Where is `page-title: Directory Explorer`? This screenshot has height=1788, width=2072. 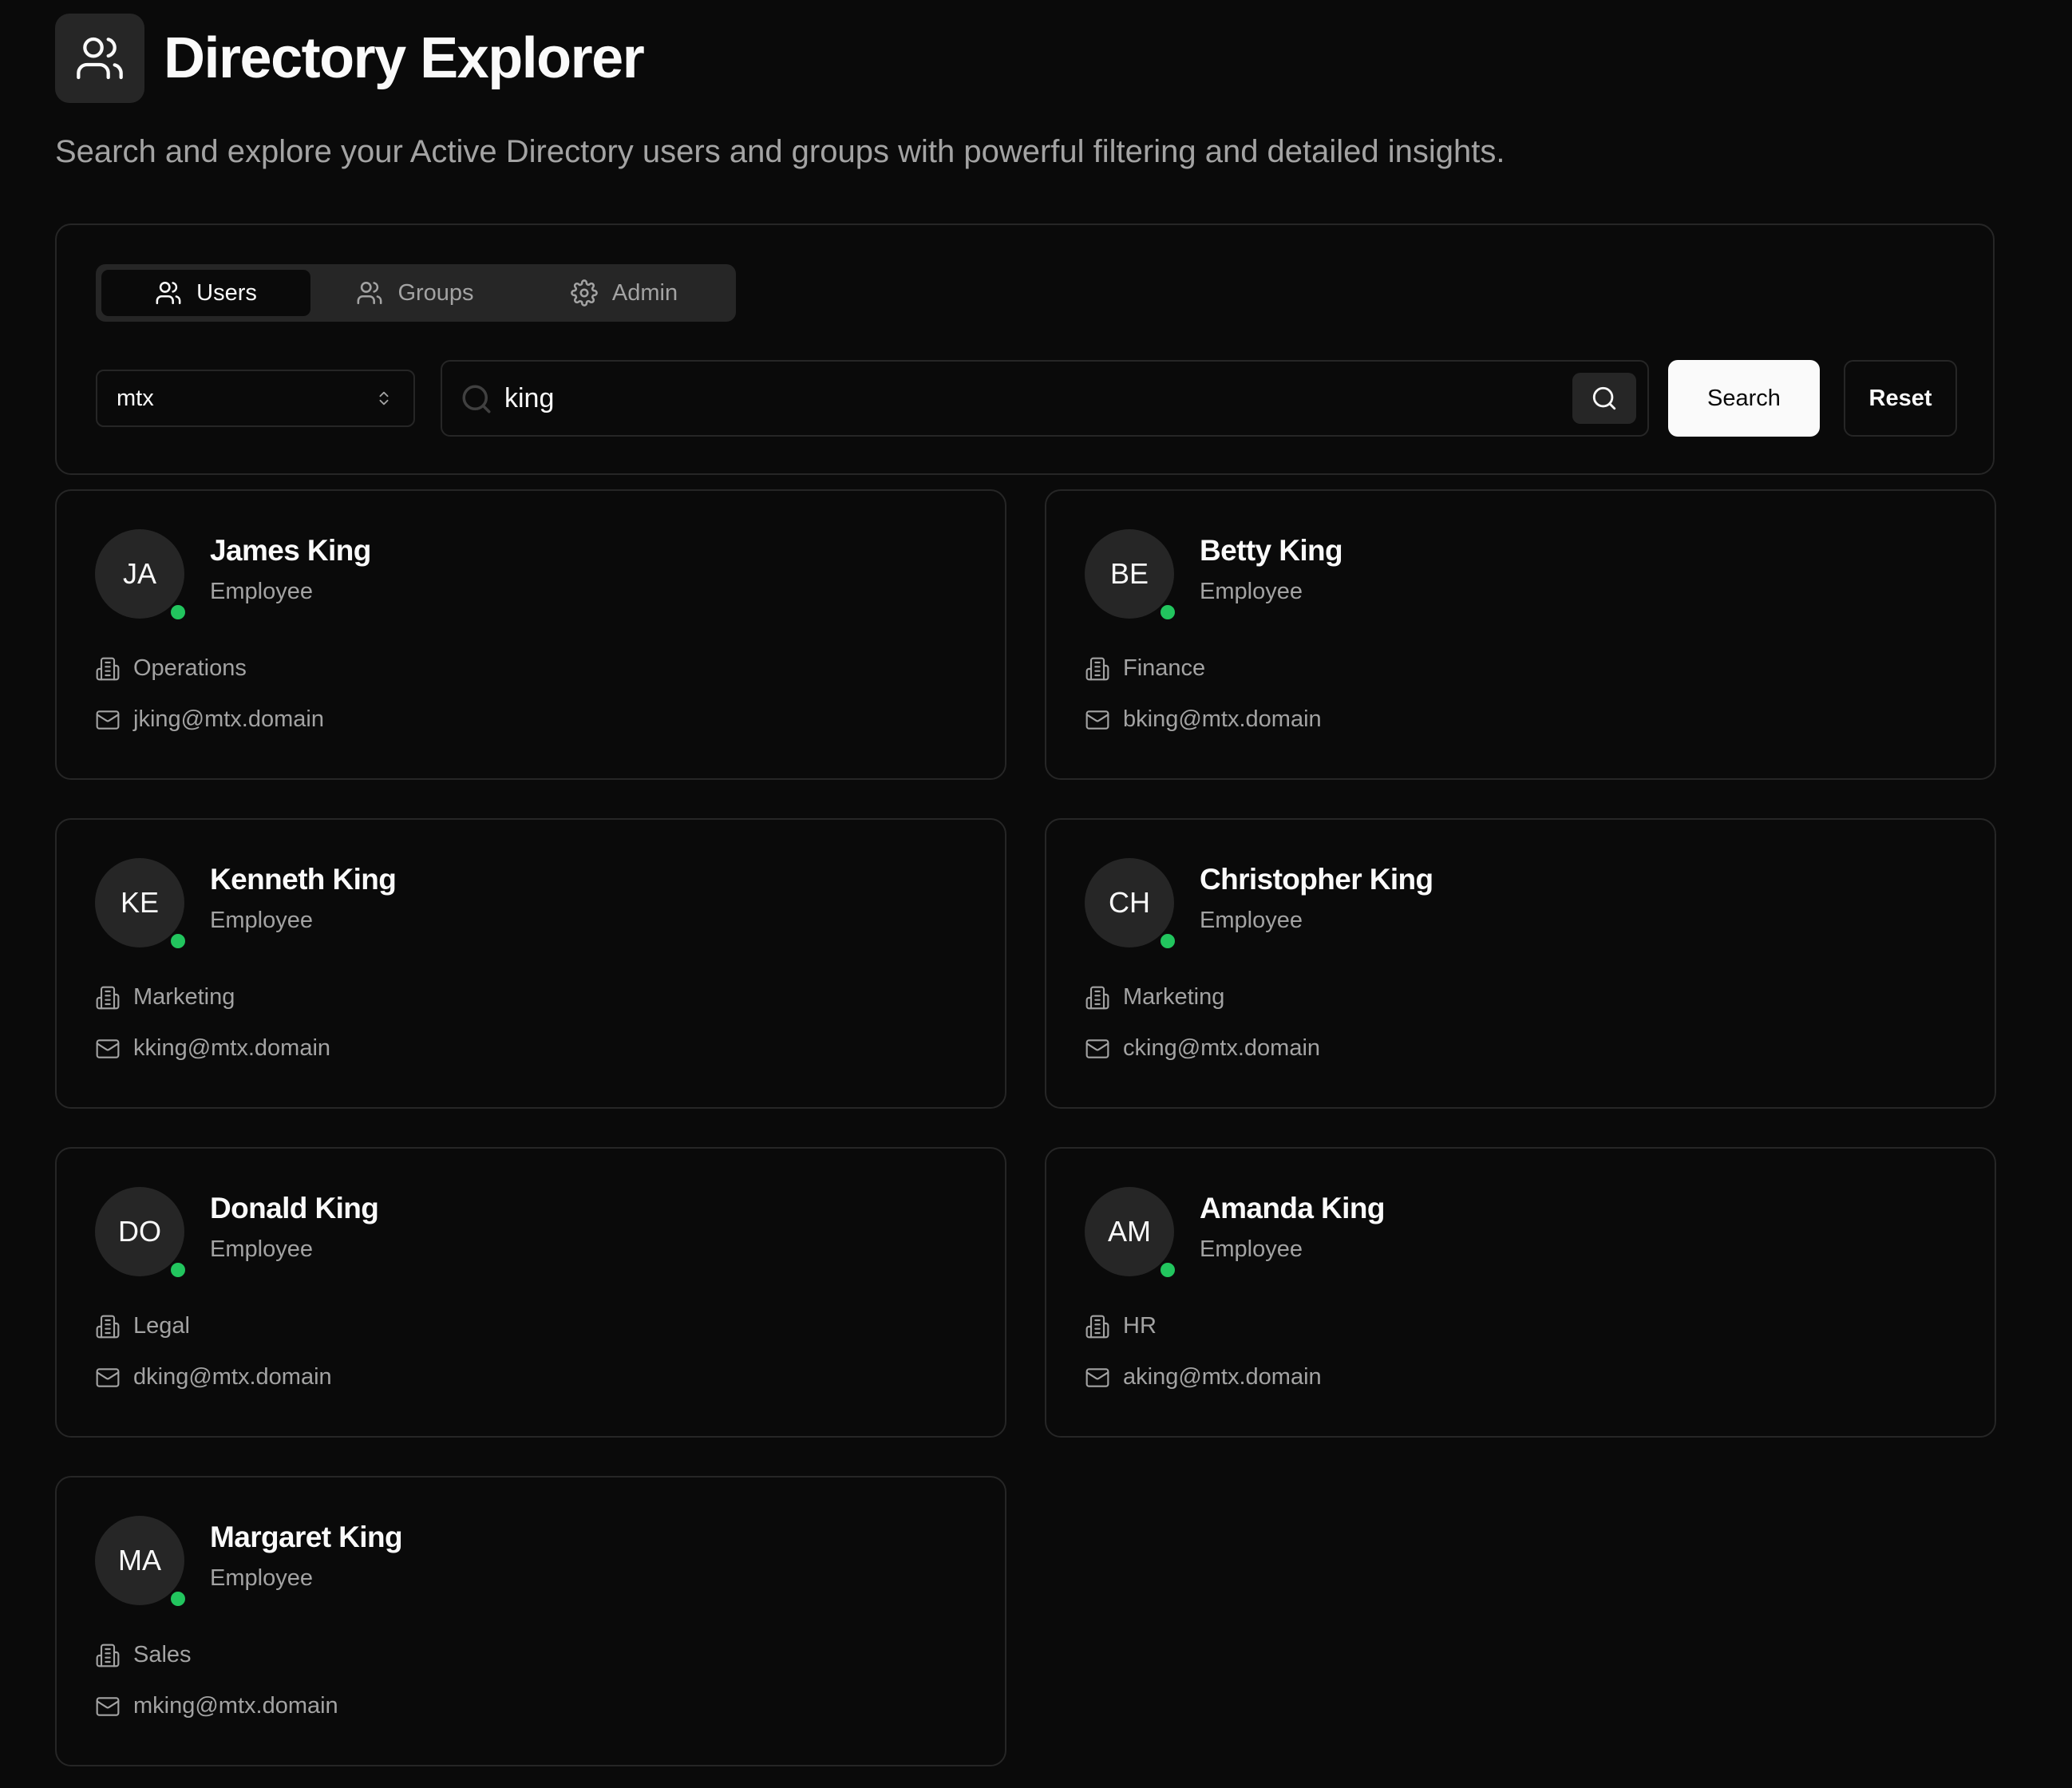
page-title: Directory Explorer is located at coordinates (404, 58).